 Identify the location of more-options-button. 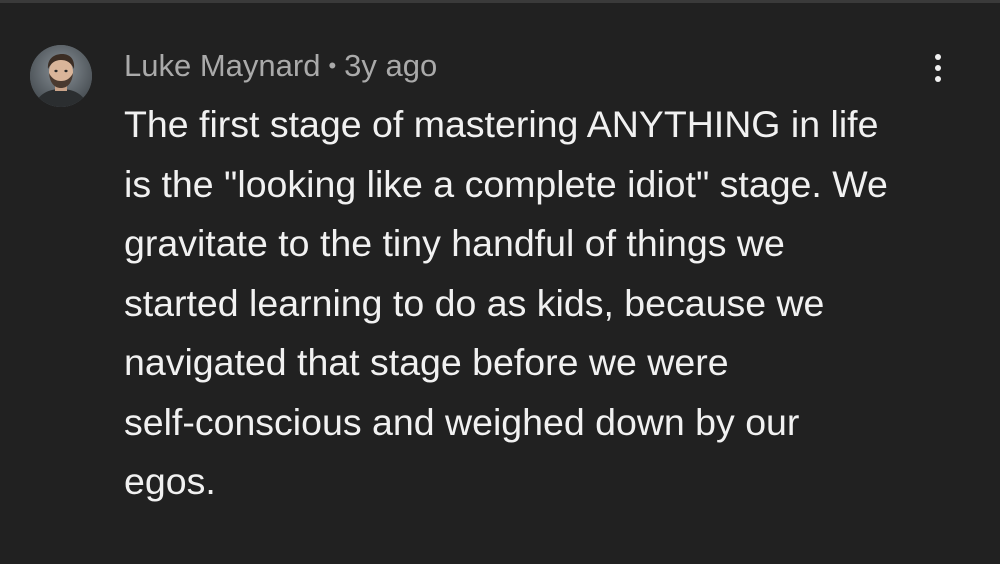
(938, 68).